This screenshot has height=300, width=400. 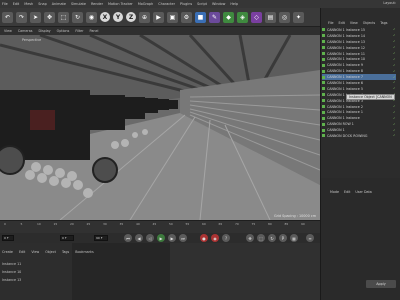 What do you see at coordinates (120, 4) in the screenshot?
I see `menu-item: Motion Tracker` at bounding box center [120, 4].